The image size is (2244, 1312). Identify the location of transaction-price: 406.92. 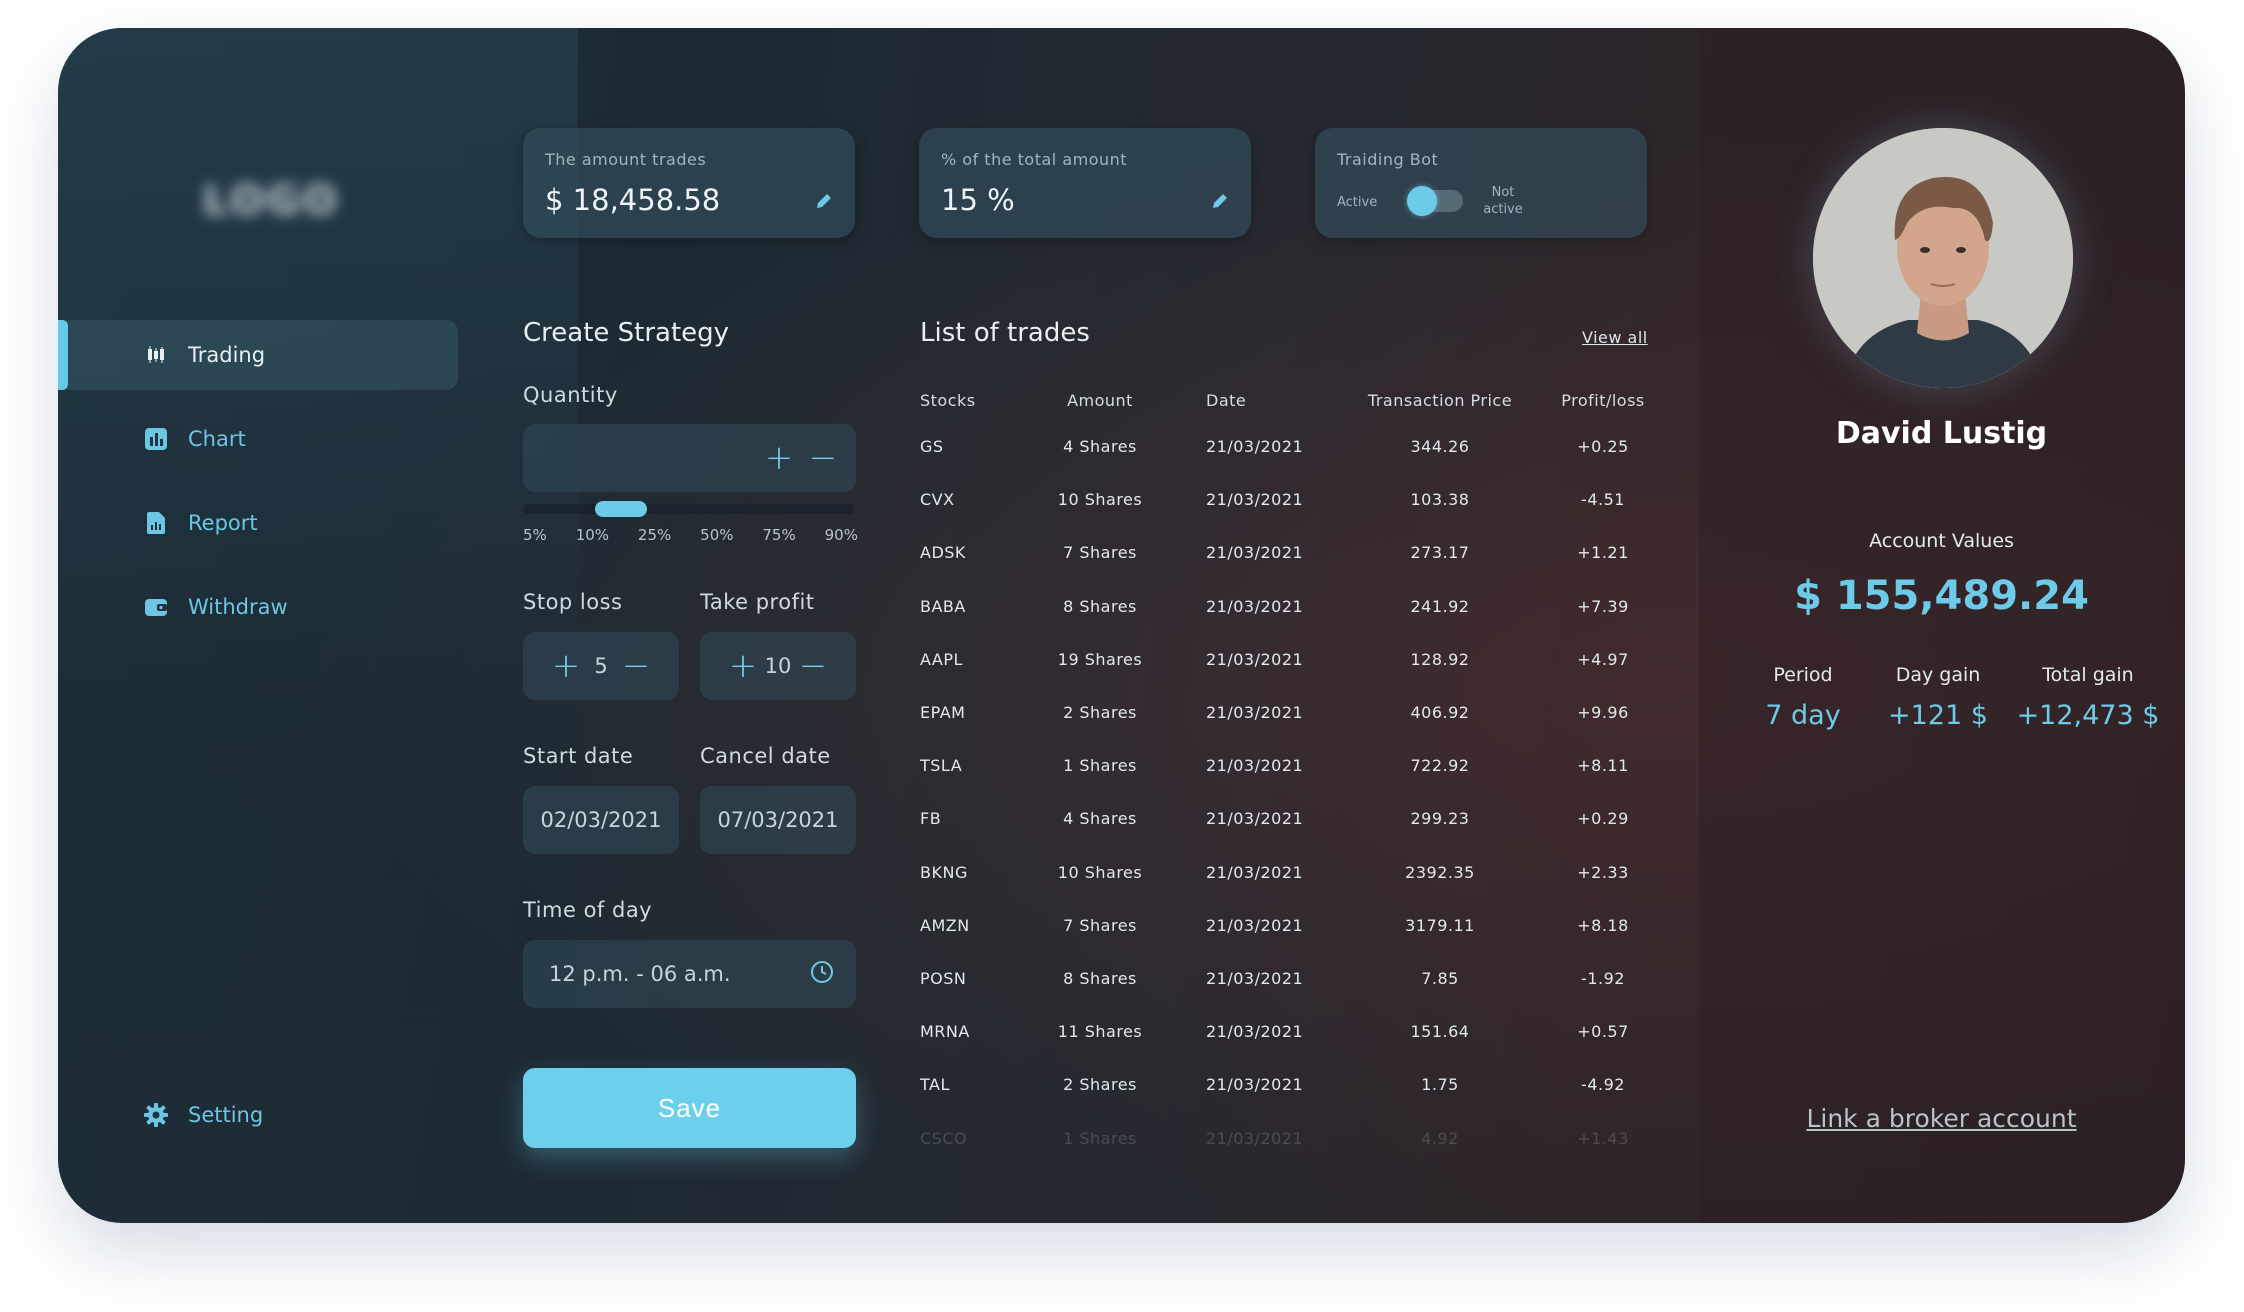
(1440, 713).